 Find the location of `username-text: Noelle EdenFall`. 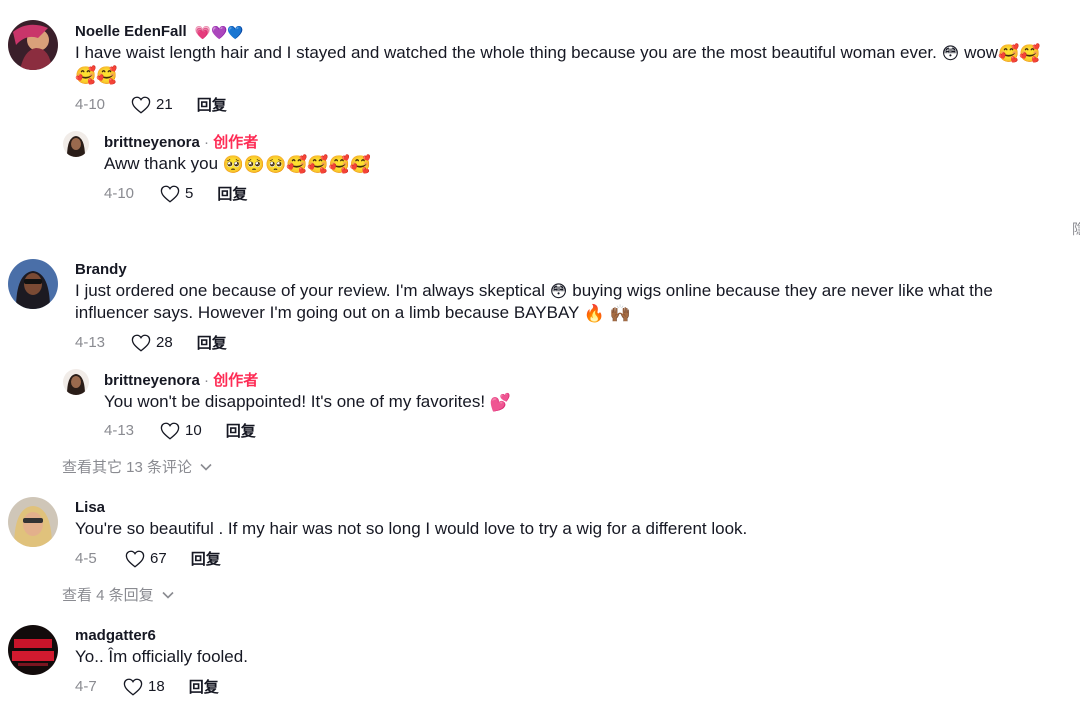

username-text: Noelle EdenFall is located at coordinates (131, 31).